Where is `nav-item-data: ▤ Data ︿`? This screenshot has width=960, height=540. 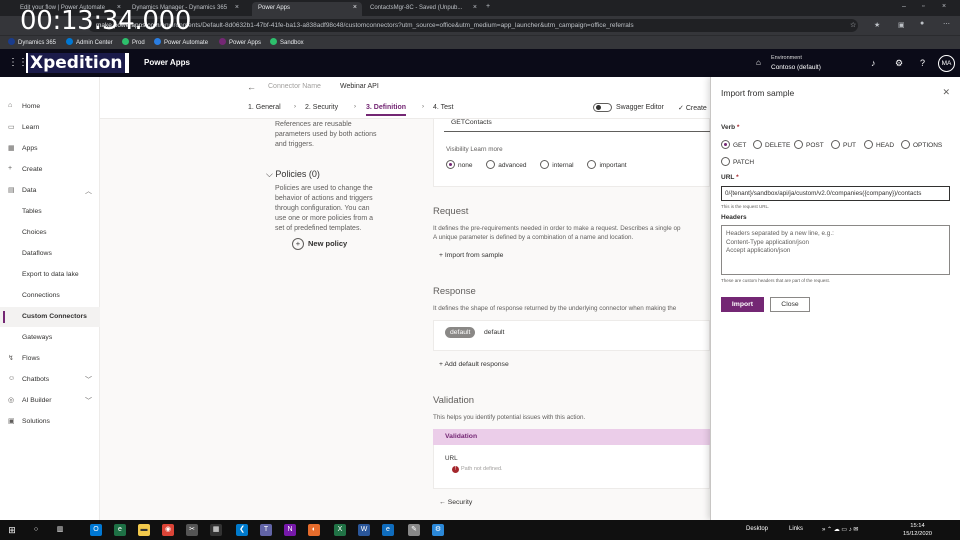 nav-item-data: ▤ Data ︿ is located at coordinates (50, 191).